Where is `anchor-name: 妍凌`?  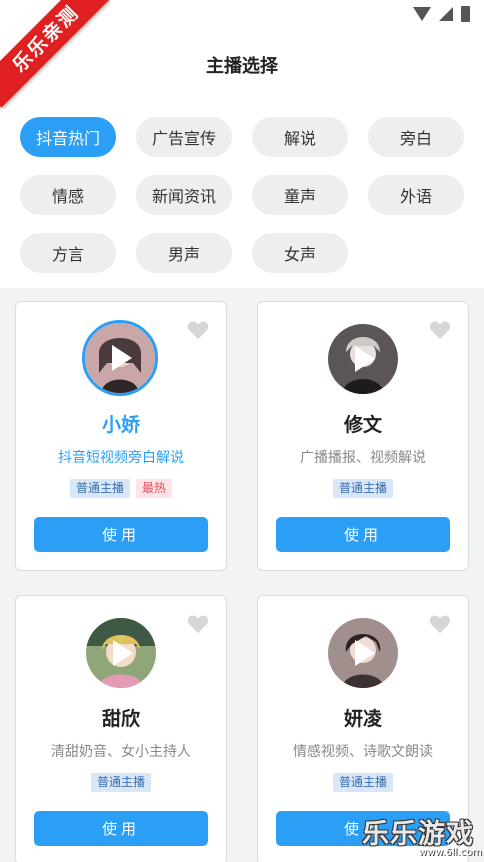
anchor-name: 妍凌 is located at coordinates (362, 719).